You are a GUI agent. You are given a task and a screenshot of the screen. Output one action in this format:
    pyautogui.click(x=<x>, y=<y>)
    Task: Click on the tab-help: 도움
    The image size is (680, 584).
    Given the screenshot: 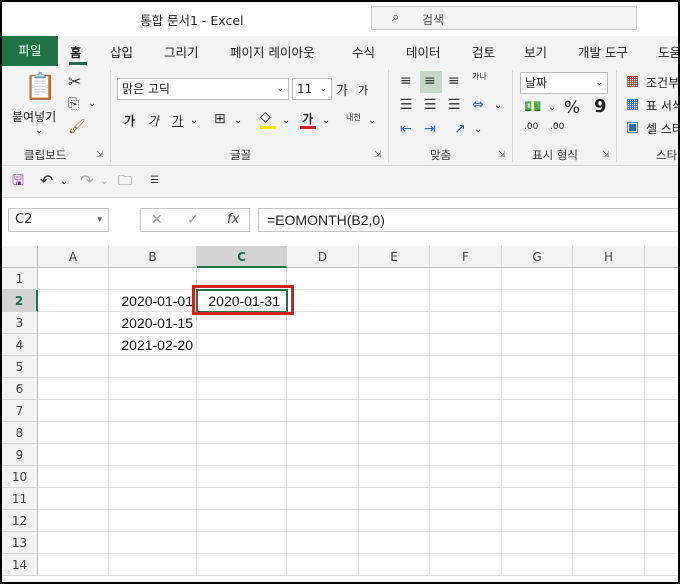 What is the action you would take?
    pyautogui.click(x=668, y=51)
    